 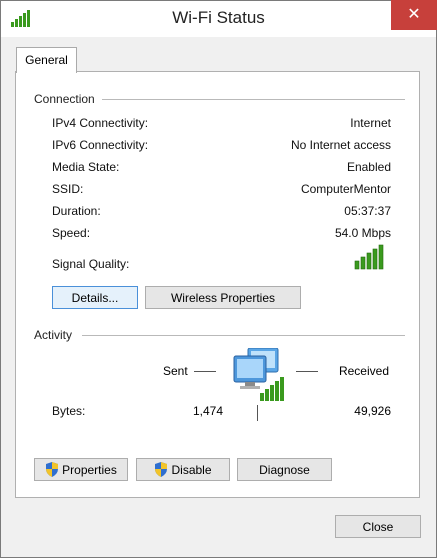 I want to click on connection-heading: Connection, so click(x=64, y=99).